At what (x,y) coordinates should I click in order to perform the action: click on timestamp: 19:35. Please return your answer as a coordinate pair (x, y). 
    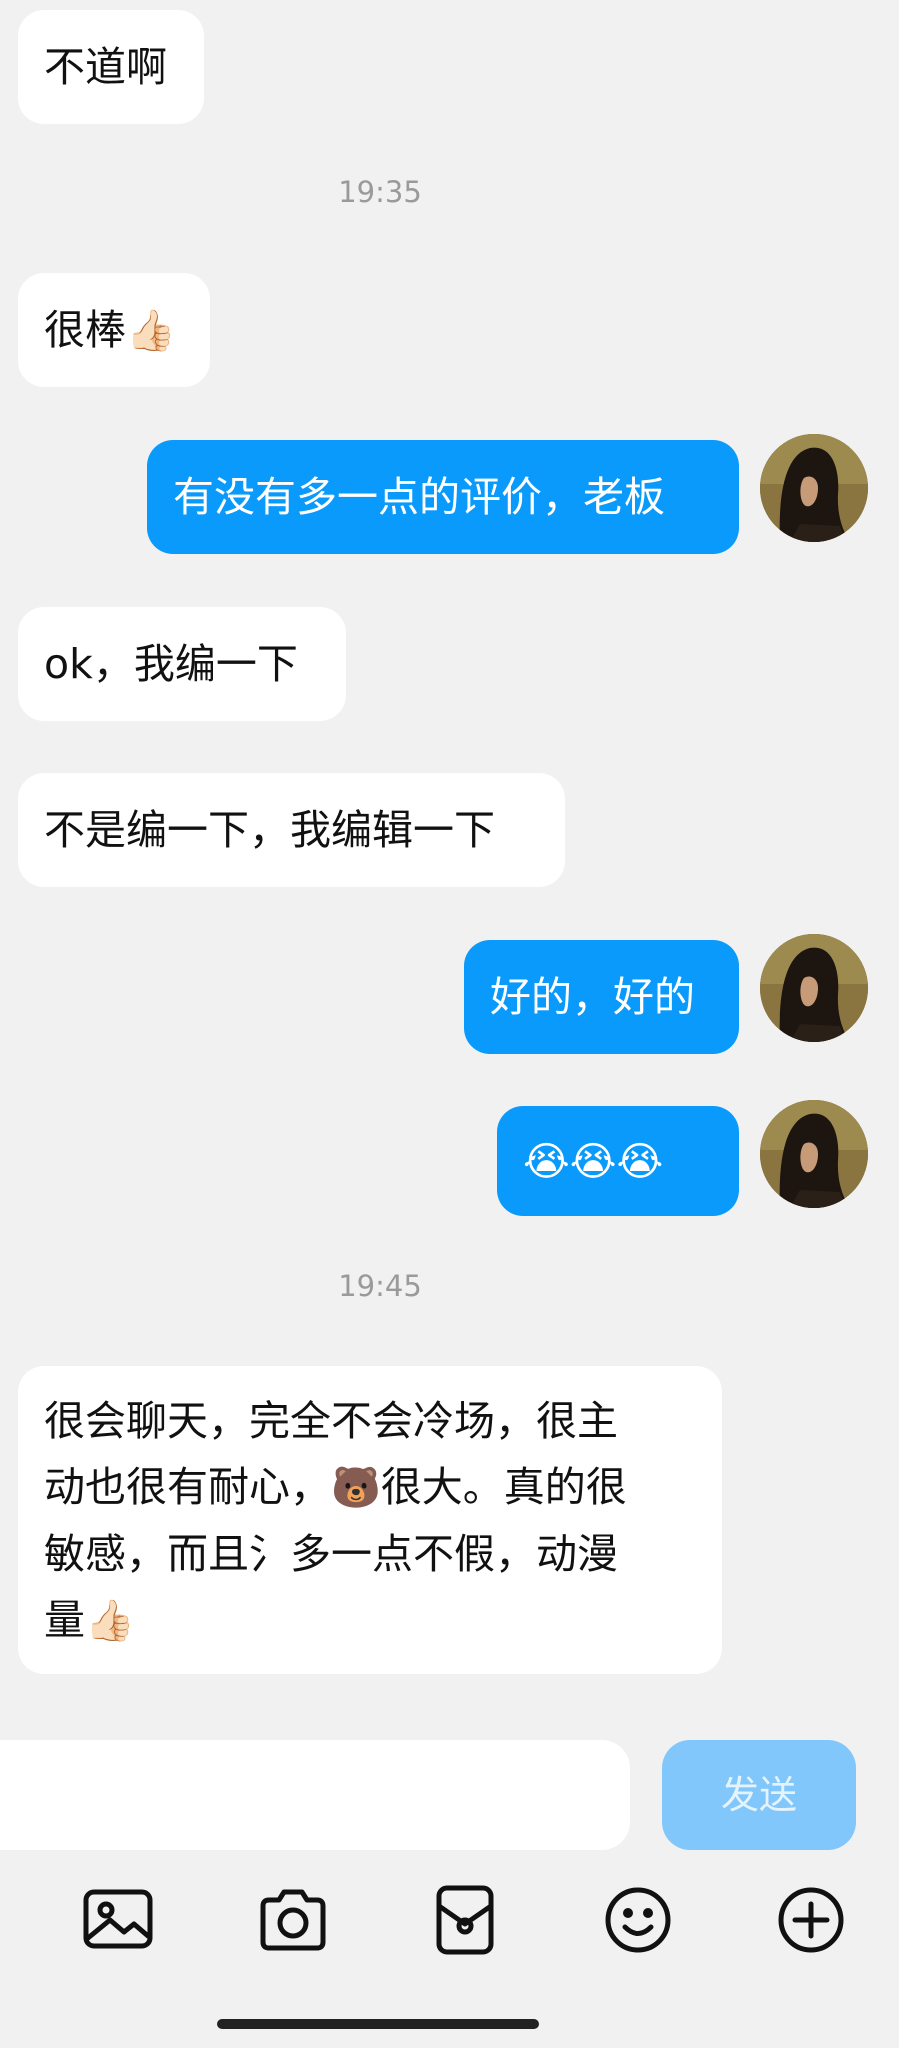
    Looking at the image, I should click on (380, 192).